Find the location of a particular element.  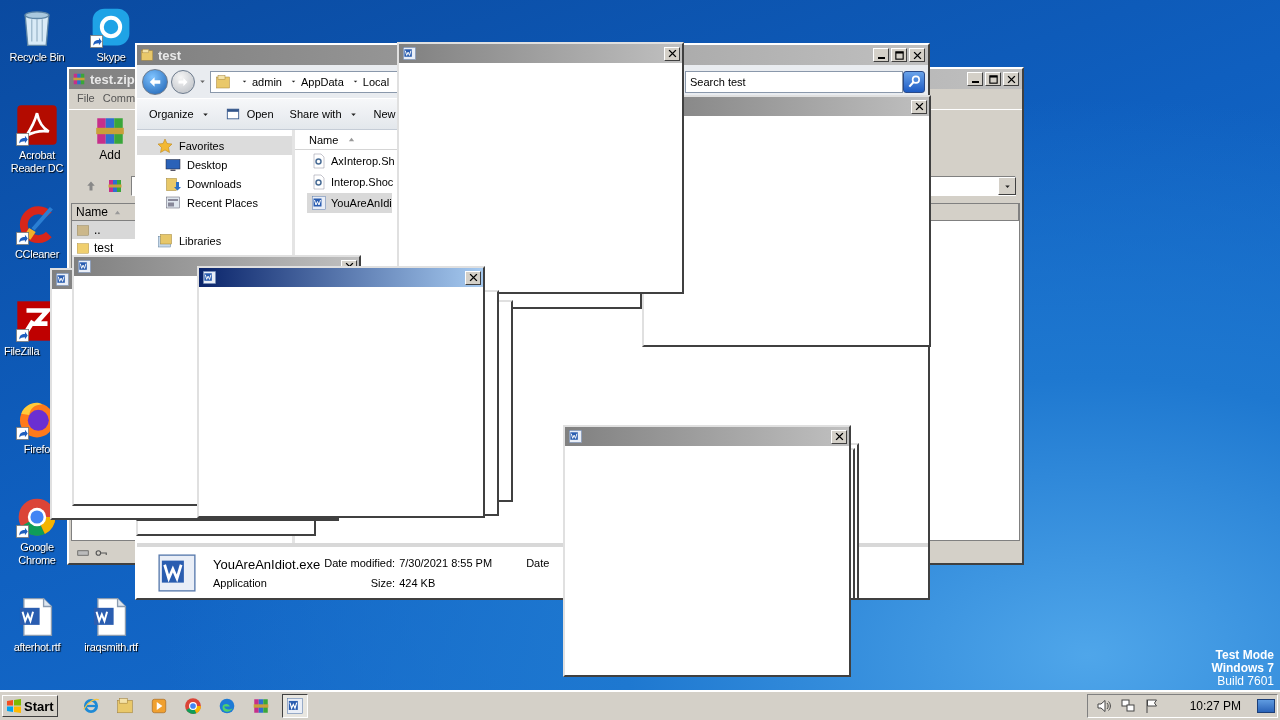

media-player-icon is located at coordinates (158, 706).